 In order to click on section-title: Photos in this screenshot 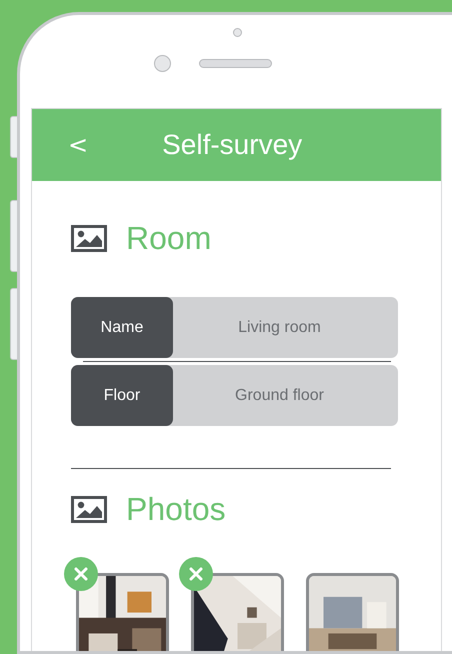, I will do `click(176, 509)`.